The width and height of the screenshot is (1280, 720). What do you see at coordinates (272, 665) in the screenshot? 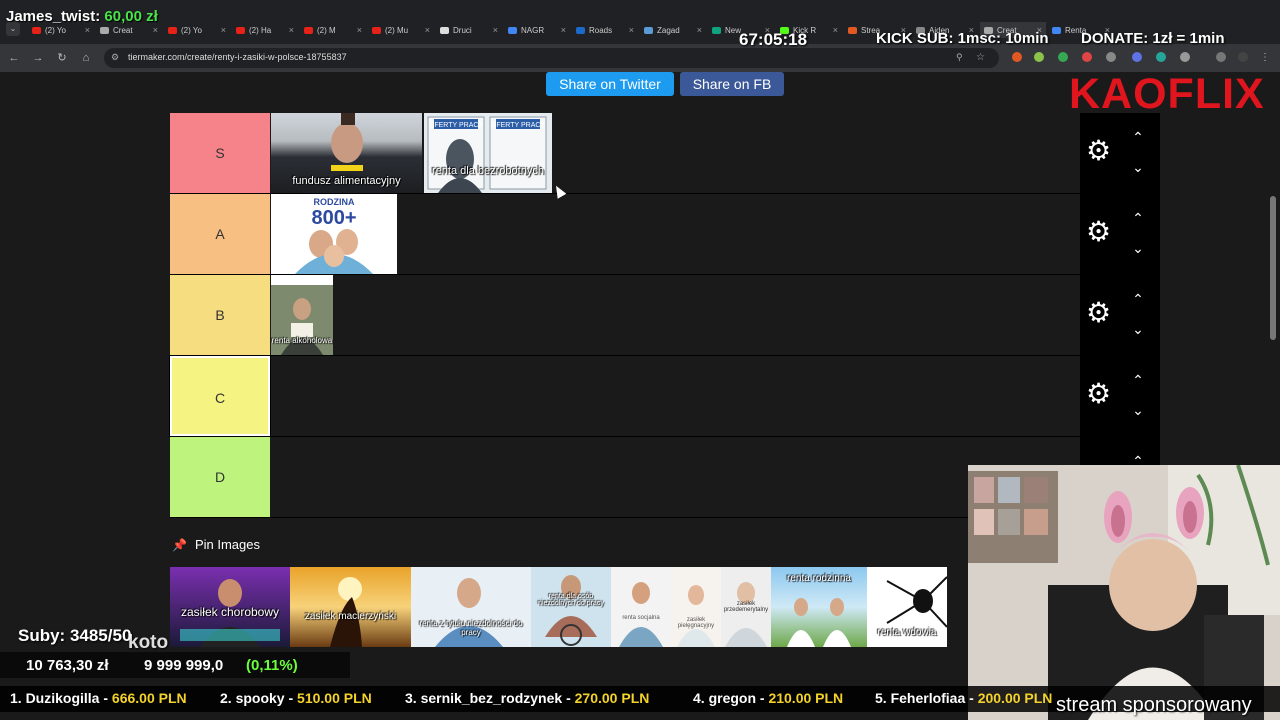
I see `goal-percent: (0,11%)` at bounding box center [272, 665].